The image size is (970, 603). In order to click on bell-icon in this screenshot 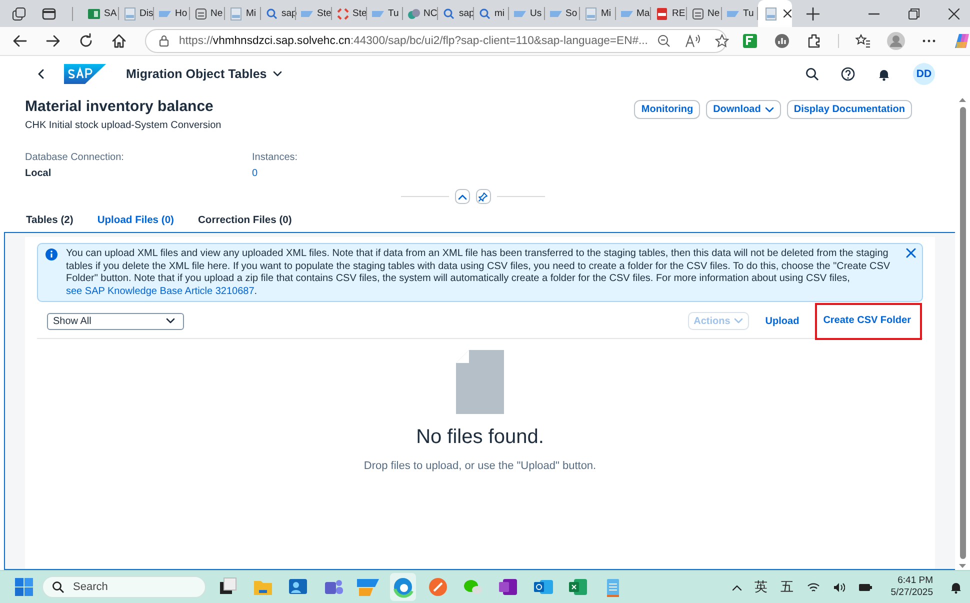, I will do `click(884, 74)`.